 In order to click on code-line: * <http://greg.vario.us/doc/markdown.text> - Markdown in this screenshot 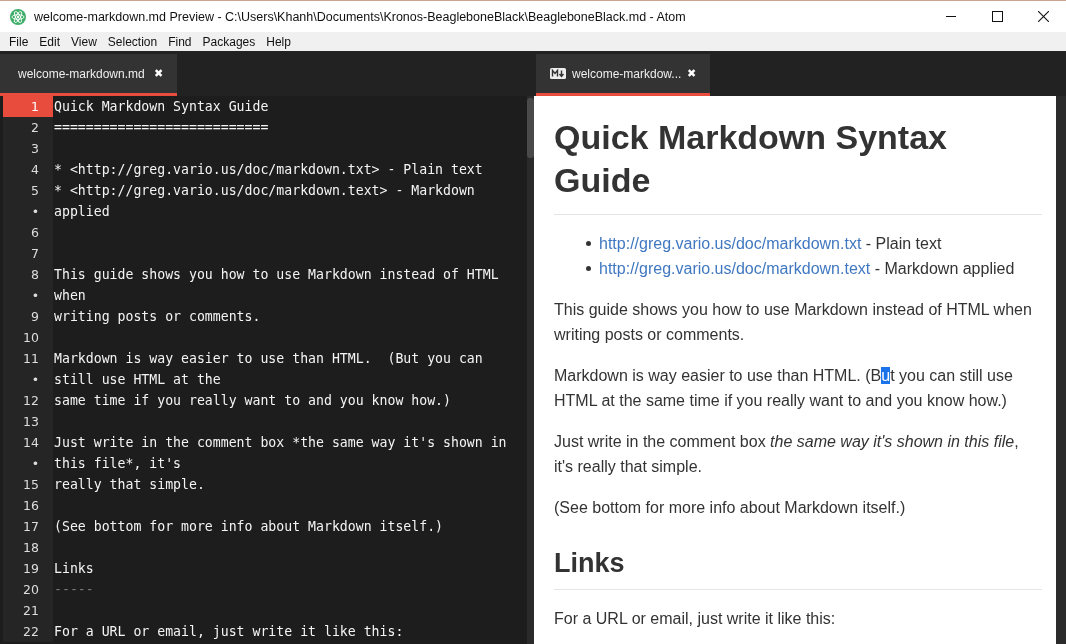, I will do `click(264, 190)`.